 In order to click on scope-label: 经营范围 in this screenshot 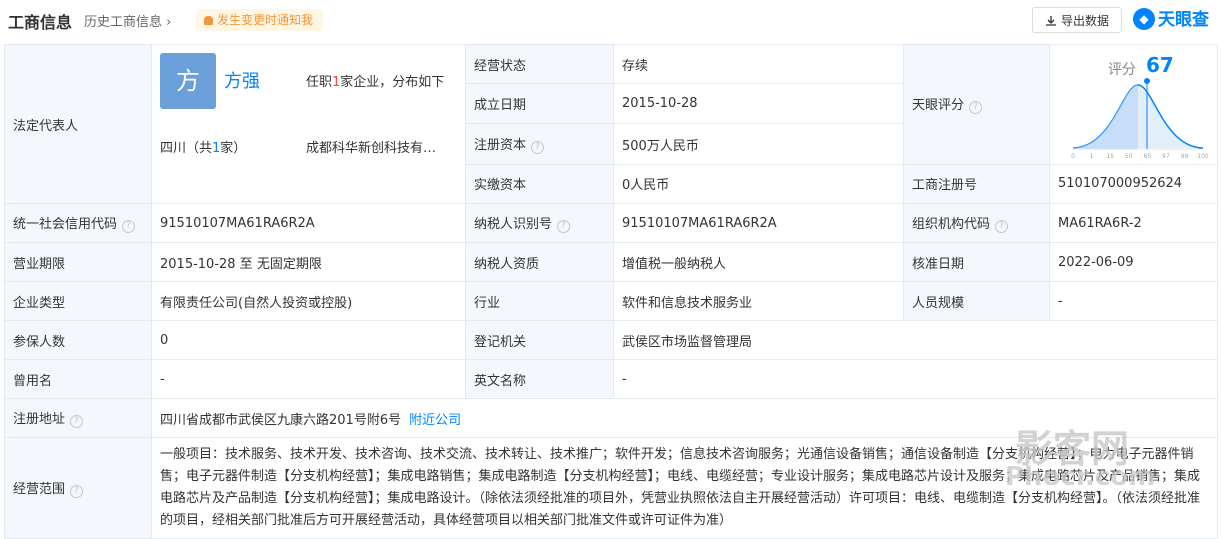, I will do `click(39, 489)`.